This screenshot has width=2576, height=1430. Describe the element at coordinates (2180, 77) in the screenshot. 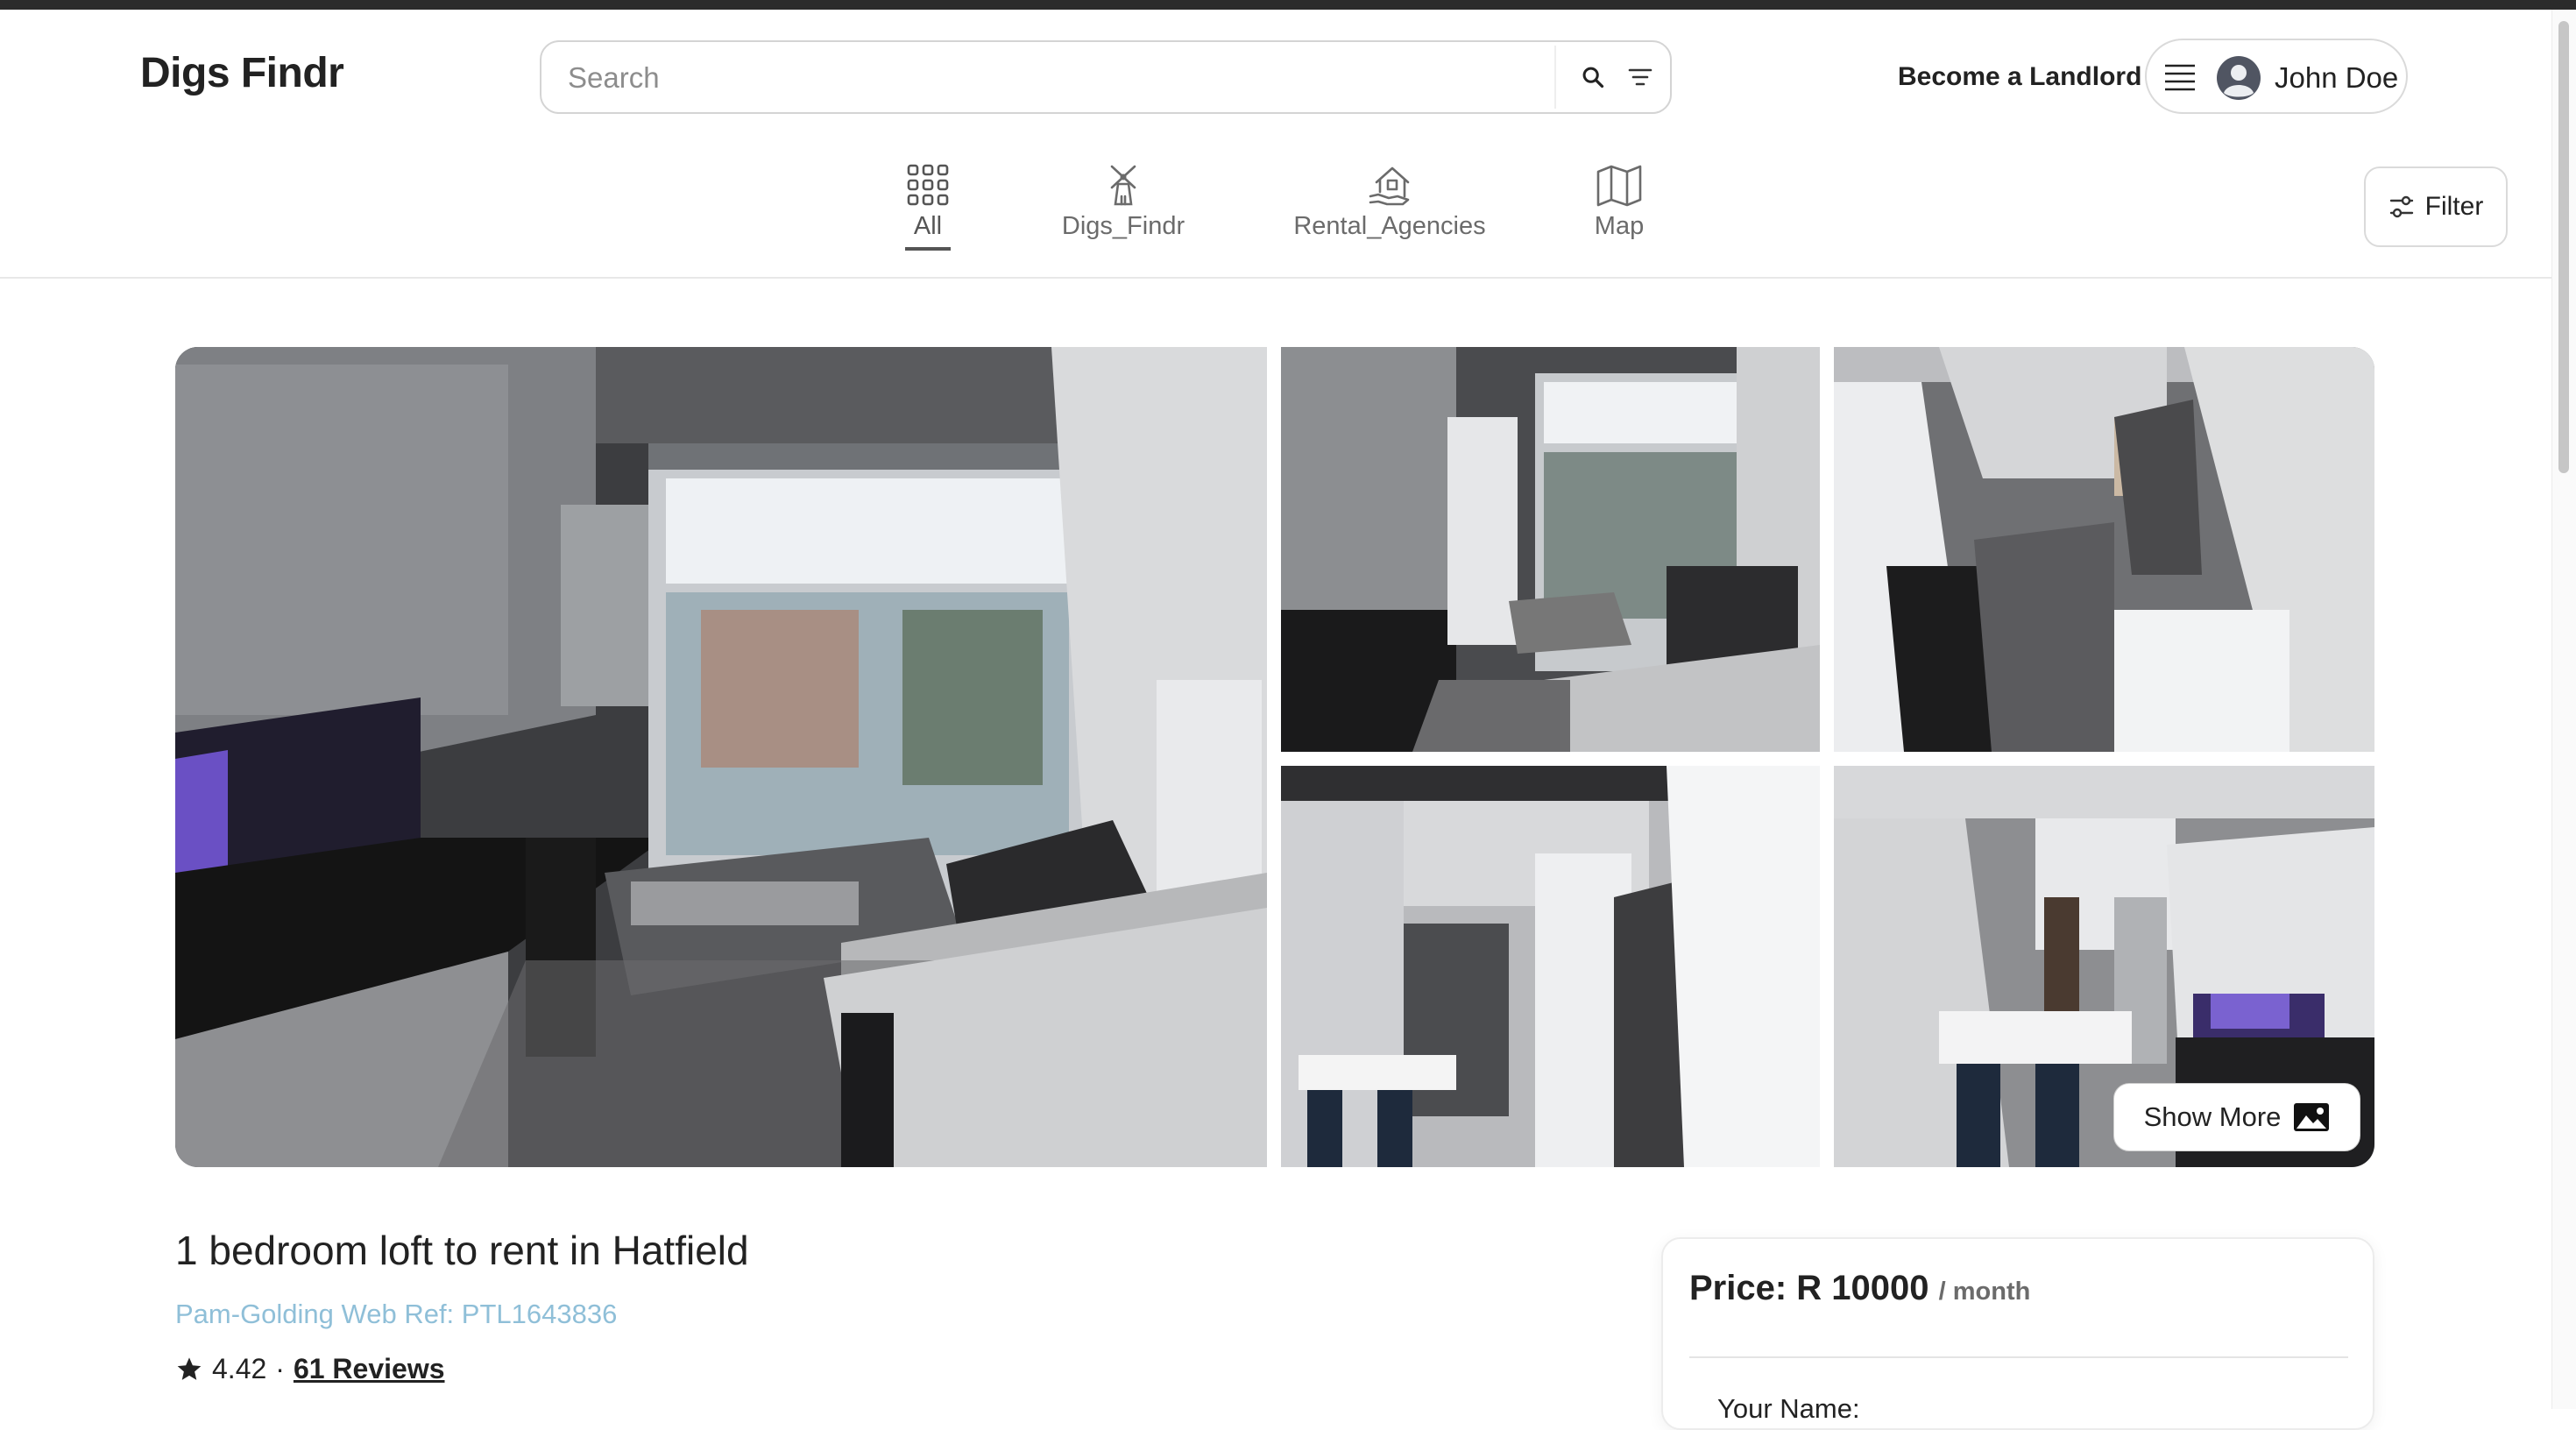

I see `hamburger-menu-icon` at that location.